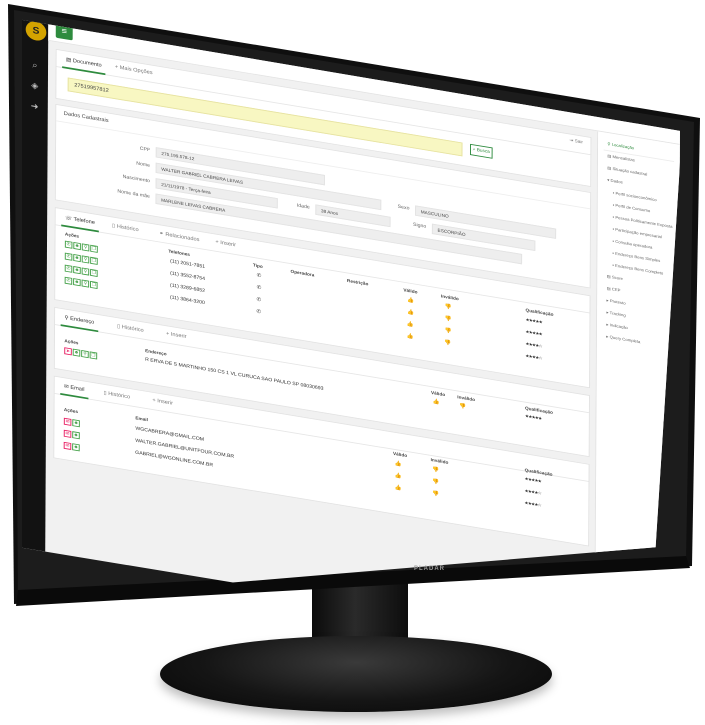 Image resolution: width=705 pixels, height=725 pixels. Describe the element at coordinates (303, 207) in the screenshot. I see `idade-label: Idade` at that location.